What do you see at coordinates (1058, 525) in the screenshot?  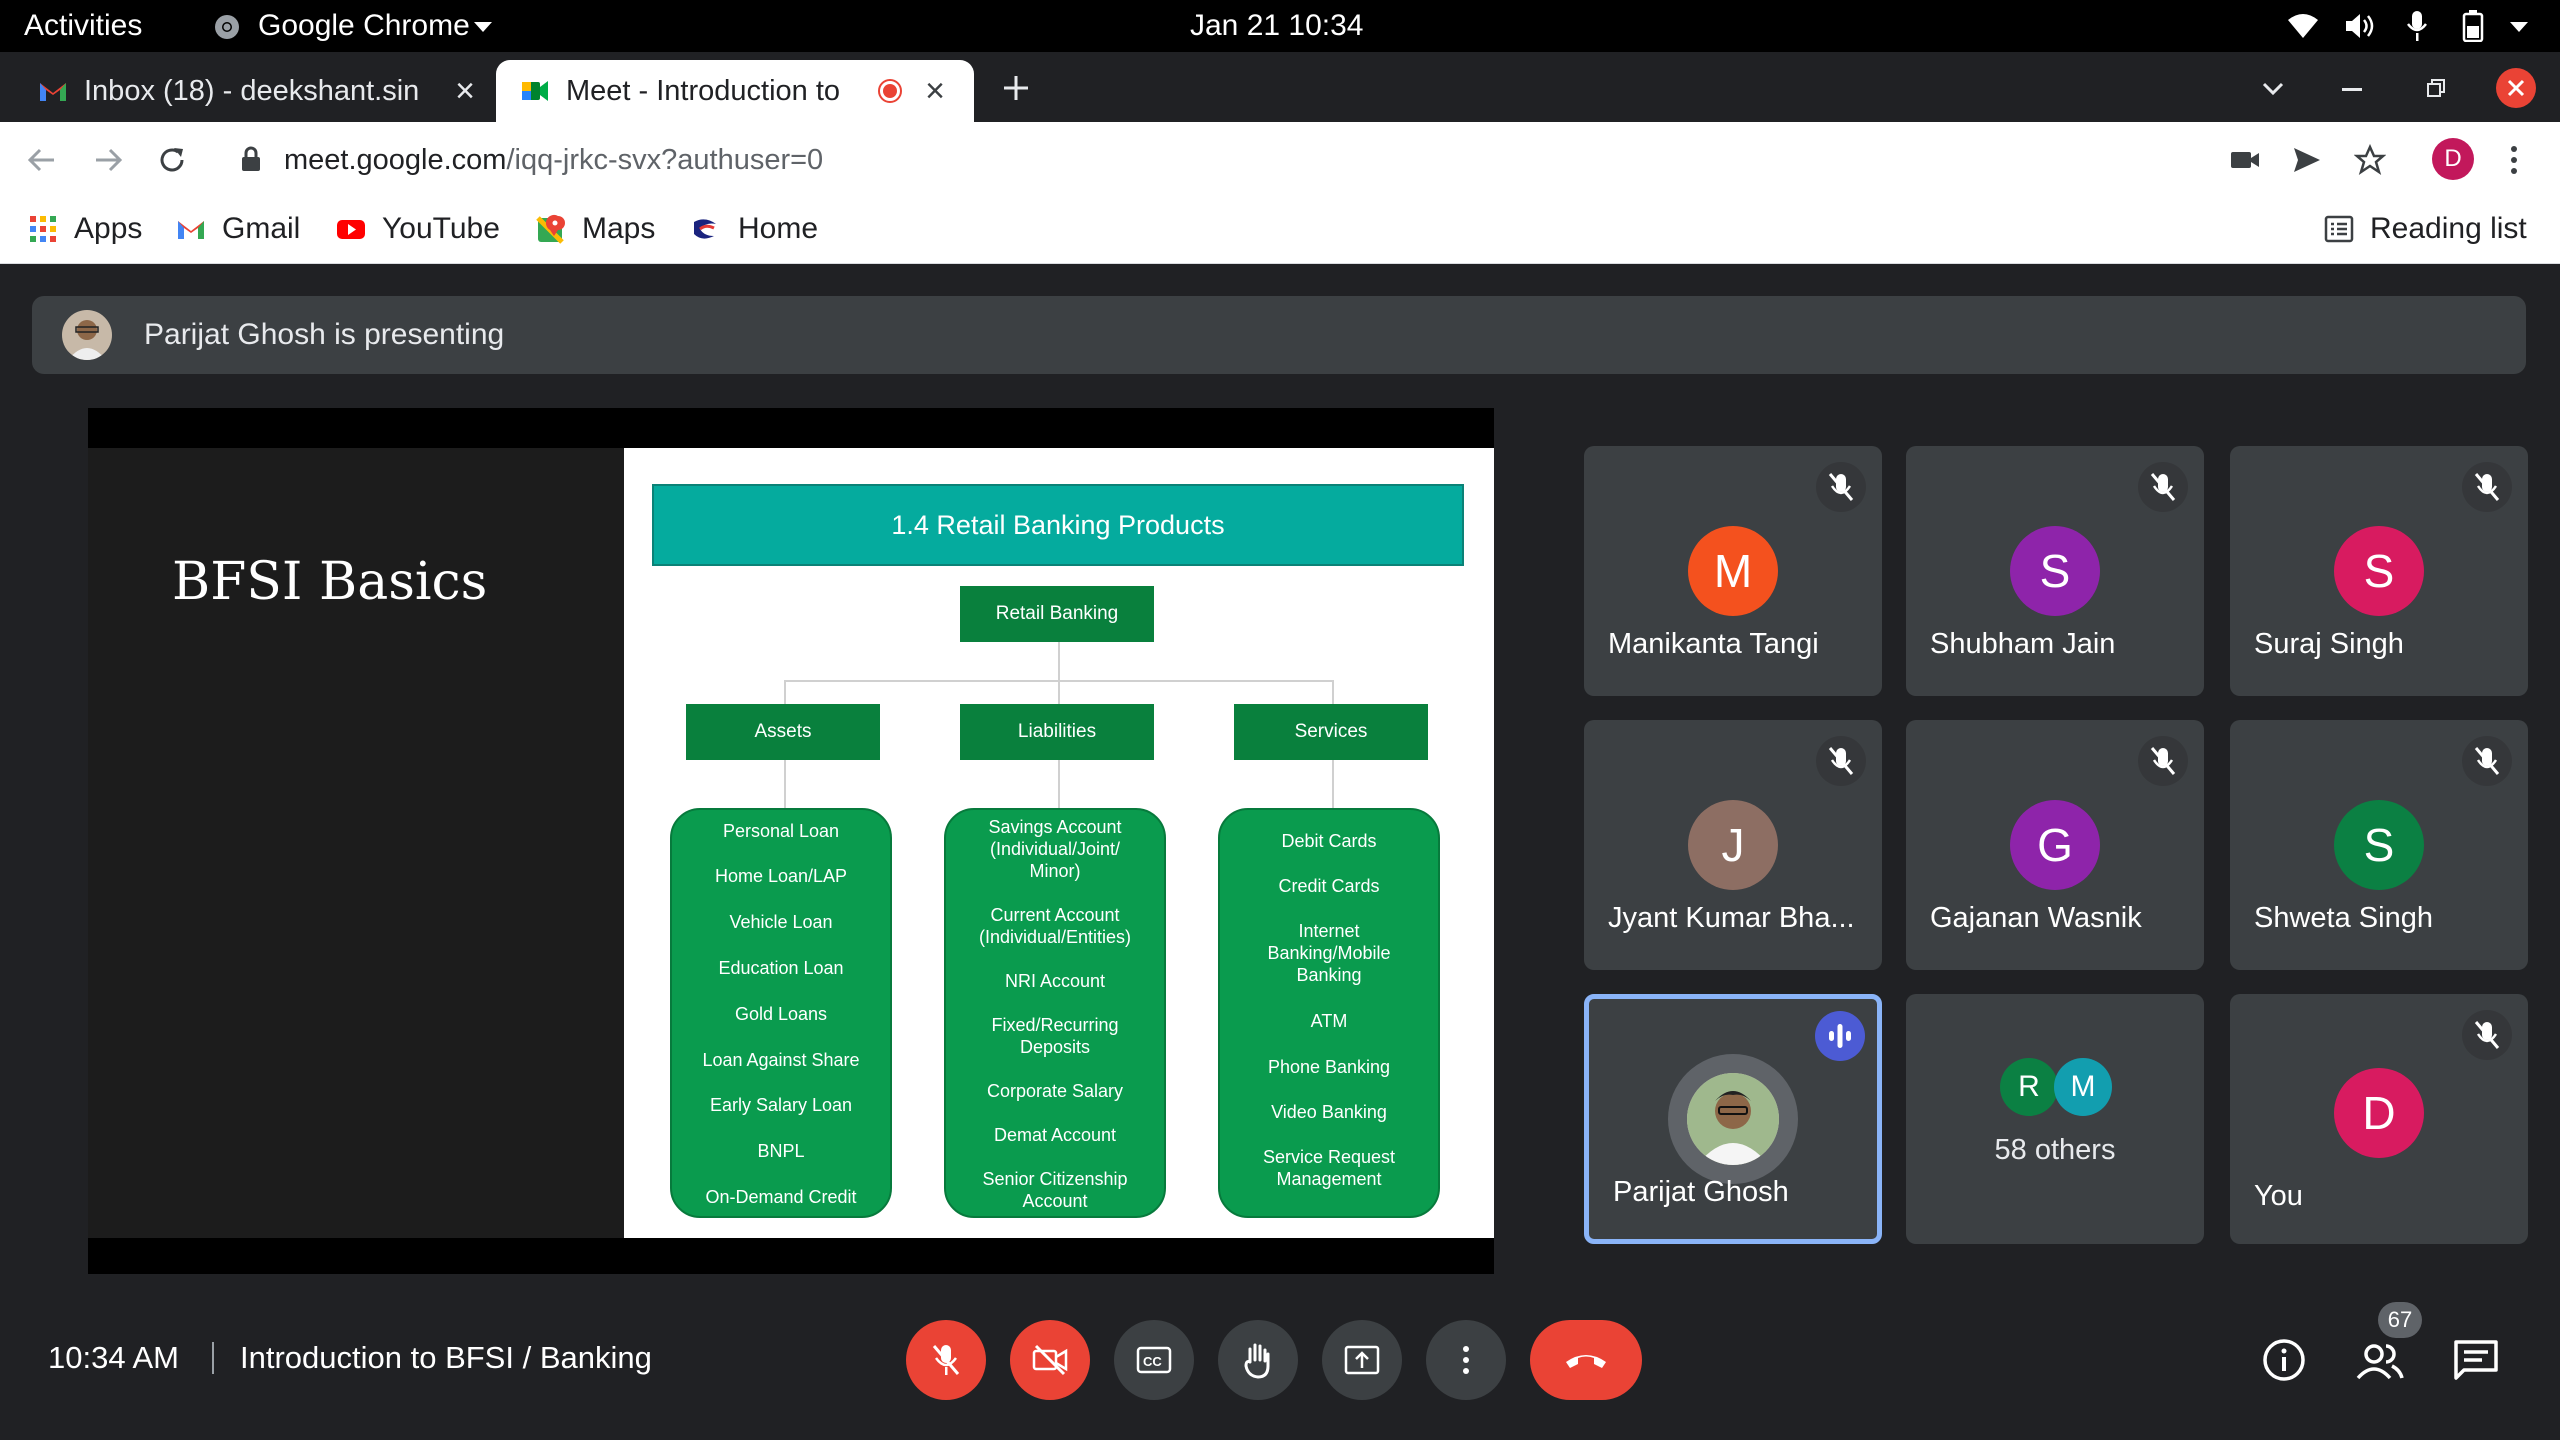 I see `slide-header: 1.4 Retail Banking Products` at bounding box center [1058, 525].